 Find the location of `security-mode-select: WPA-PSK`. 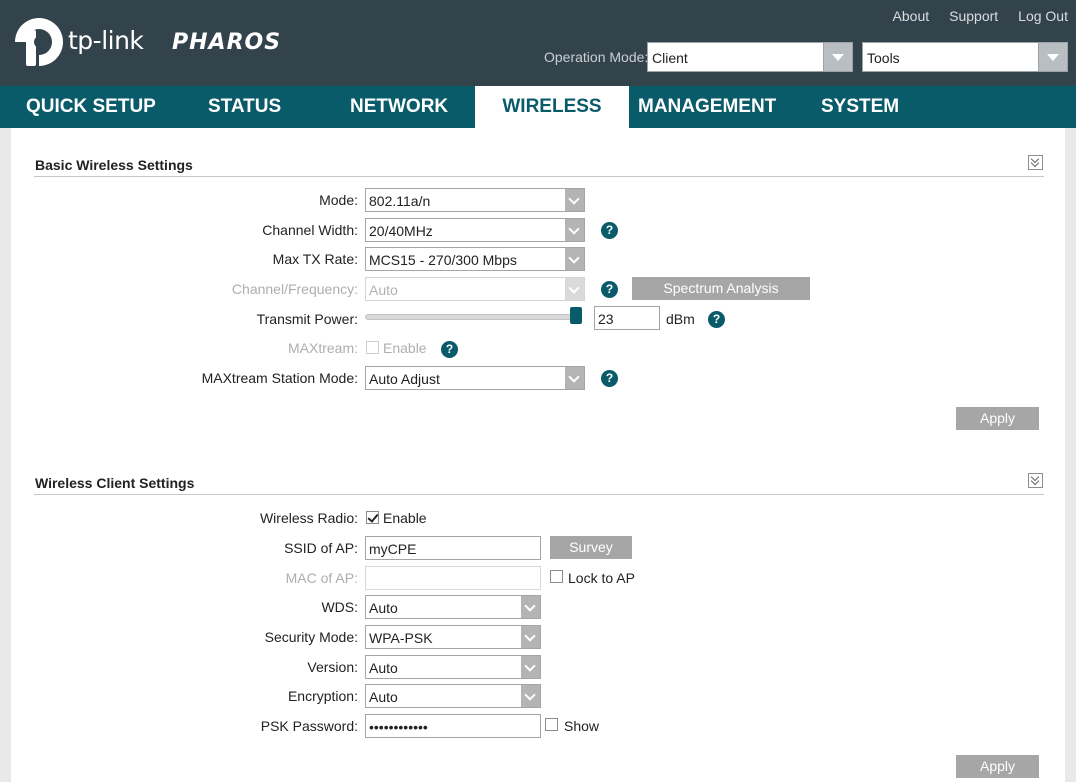

security-mode-select: WPA-PSK is located at coordinates (453, 637).